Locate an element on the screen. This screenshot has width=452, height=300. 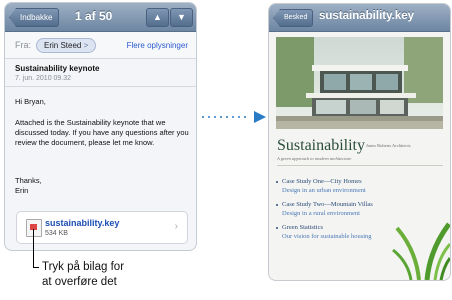
callout-leader-line is located at coordinates (33, 248).